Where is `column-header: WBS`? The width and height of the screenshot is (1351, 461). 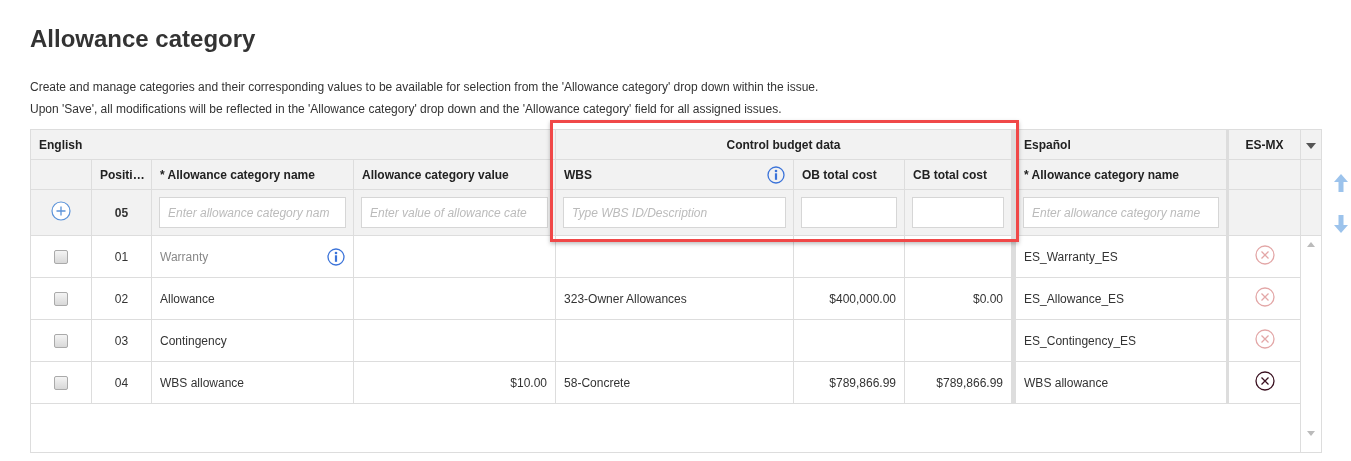
column-header: WBS is located at coordinates (578, 174).